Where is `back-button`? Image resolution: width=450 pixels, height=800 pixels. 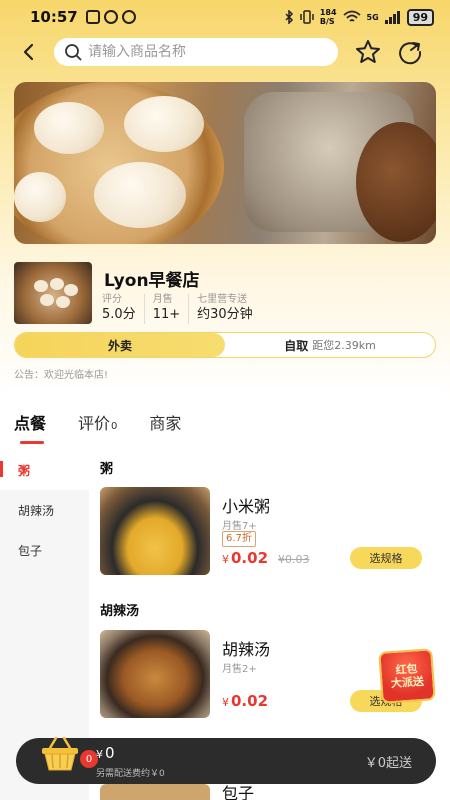 back-button is located at coordinates (28, 52).